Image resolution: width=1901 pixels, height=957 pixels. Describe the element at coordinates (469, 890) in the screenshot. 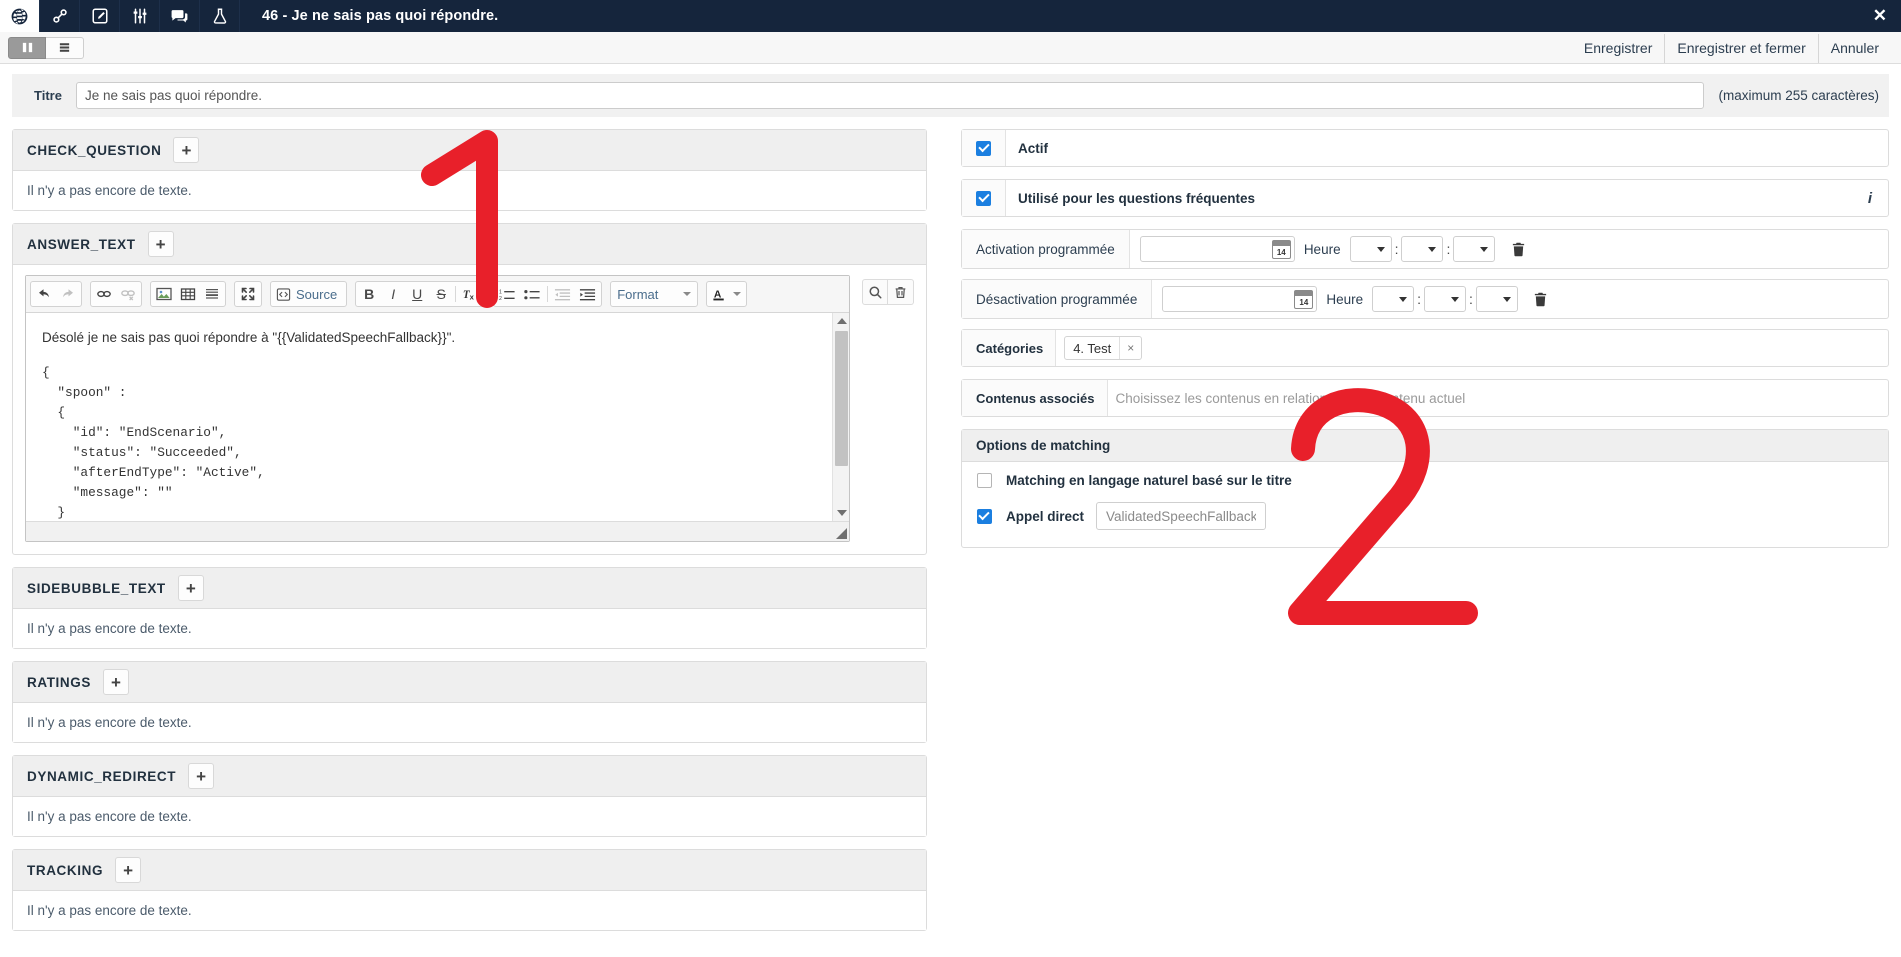

I see `section-tracking: TRACKING + Il n'y a pas encore de texte.` at that location.